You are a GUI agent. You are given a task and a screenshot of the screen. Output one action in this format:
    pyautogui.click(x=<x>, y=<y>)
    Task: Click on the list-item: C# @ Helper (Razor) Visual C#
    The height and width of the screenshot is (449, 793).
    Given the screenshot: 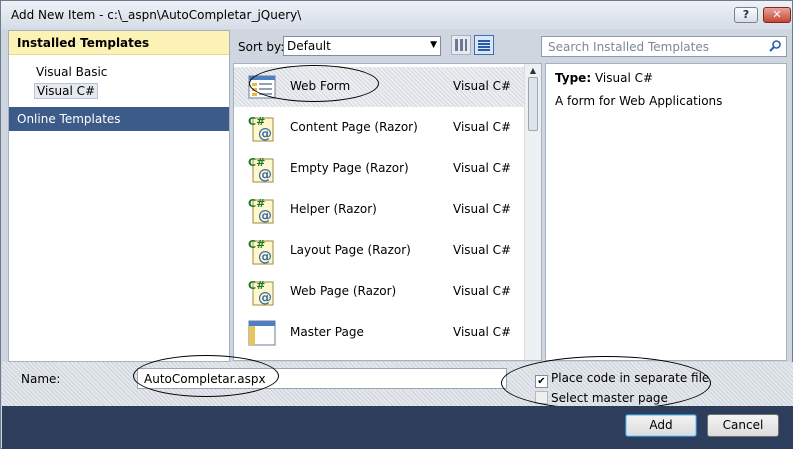 What is the action you would take?
    pyautogui.click(x=379, y=210)
    